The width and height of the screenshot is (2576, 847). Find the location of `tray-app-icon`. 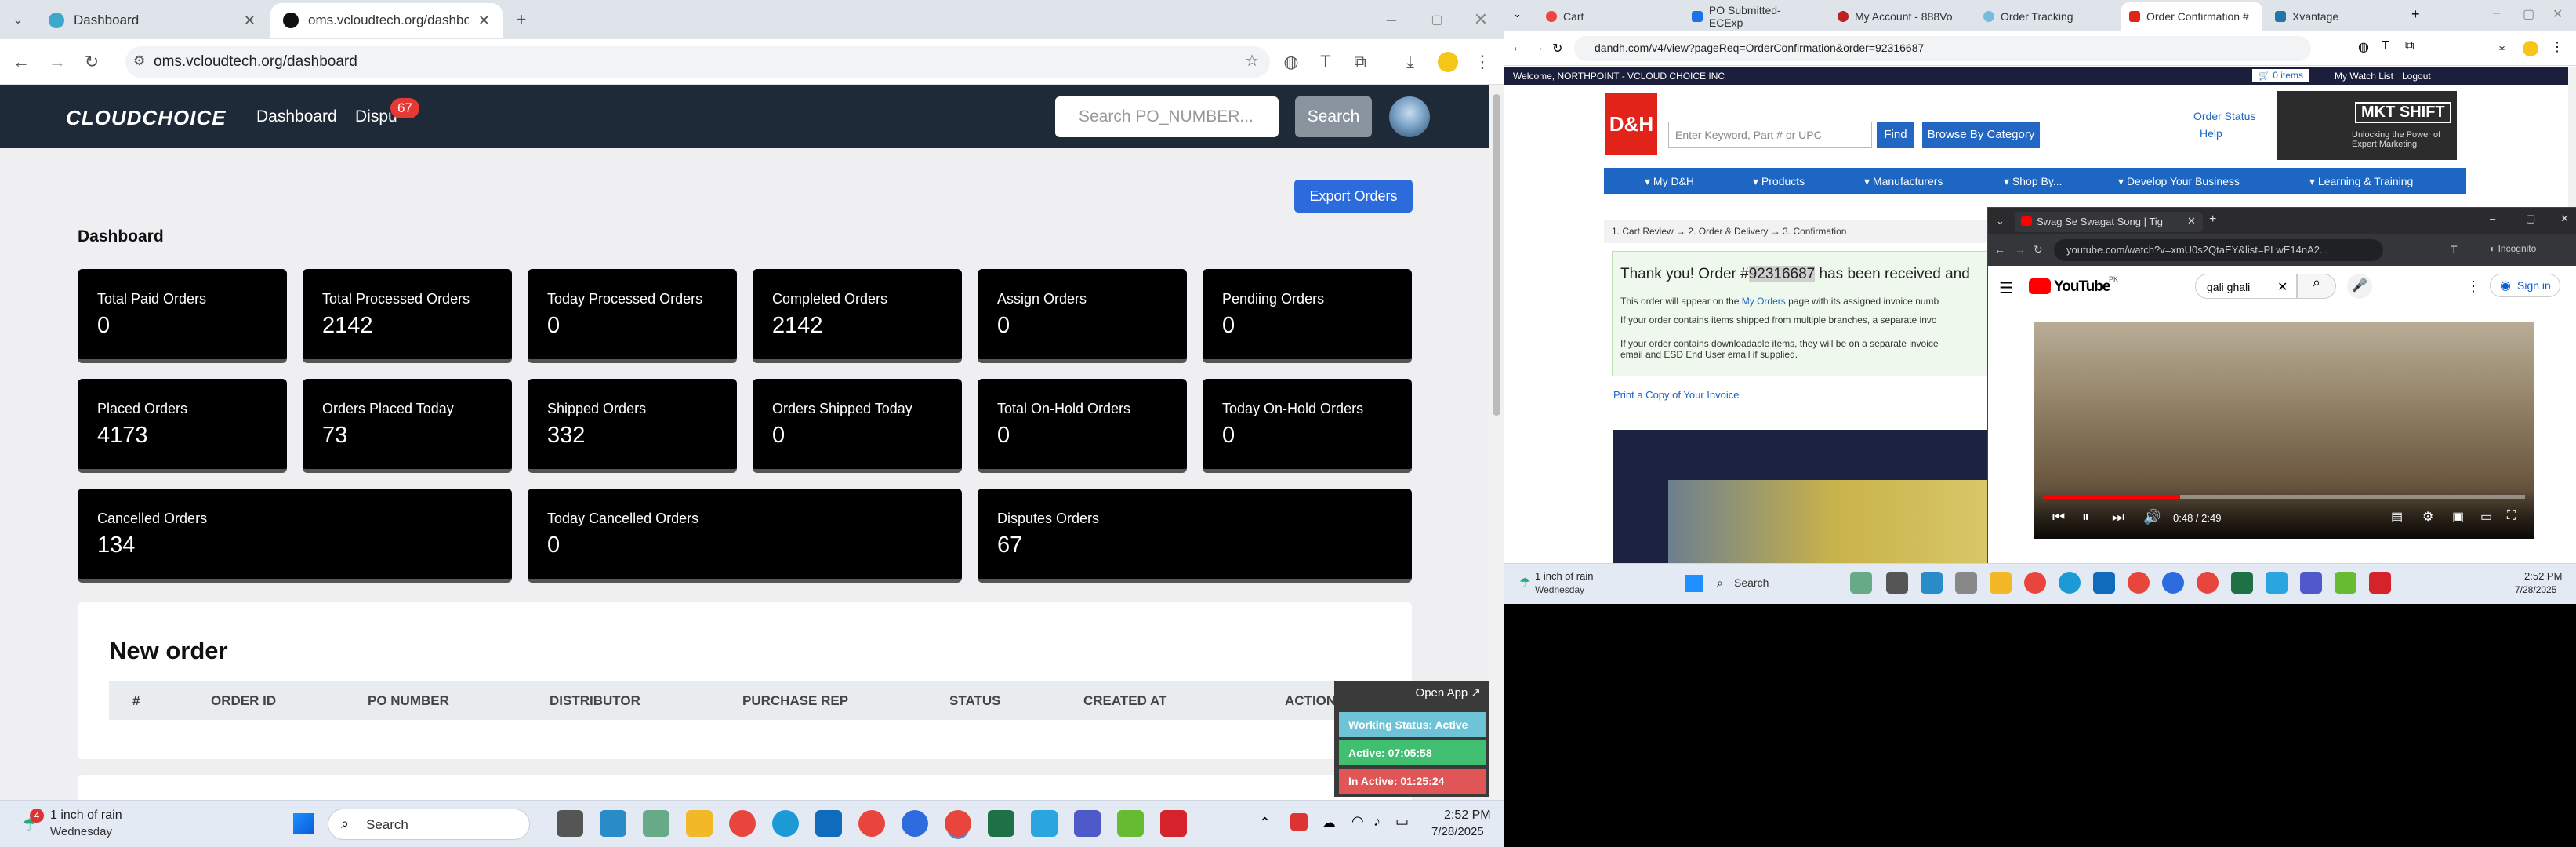

tray-app-icon is located at coordinates (1299, 822).